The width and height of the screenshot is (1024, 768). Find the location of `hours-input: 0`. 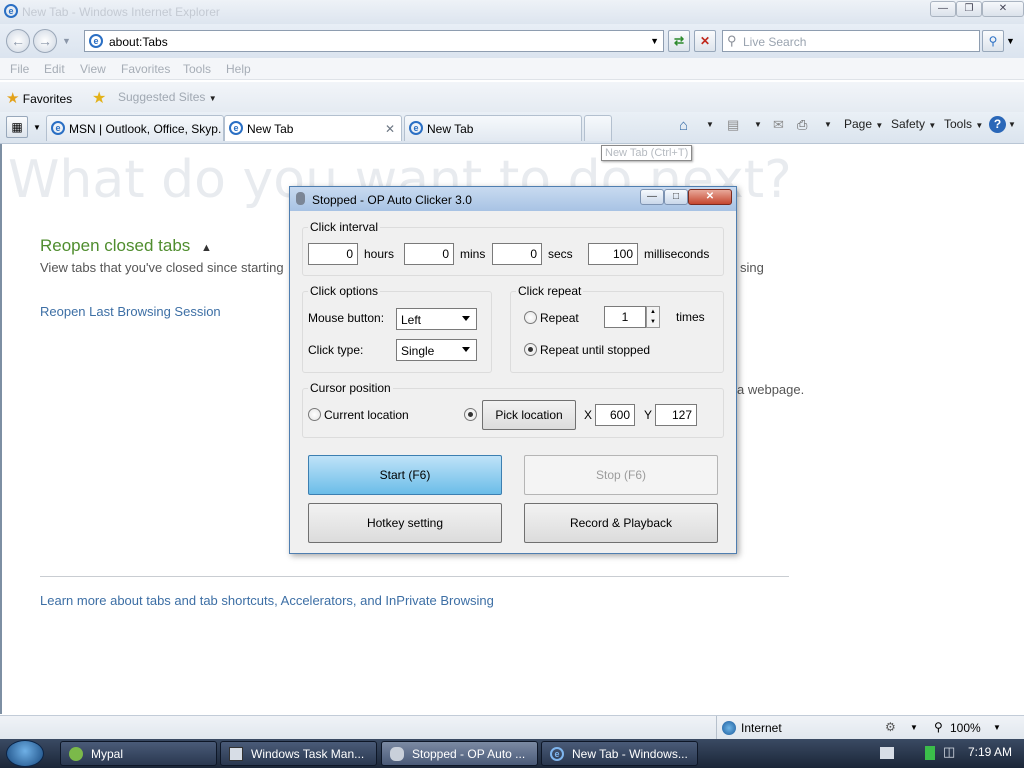

hours-input: 0 is located at coordinates (333, 254).